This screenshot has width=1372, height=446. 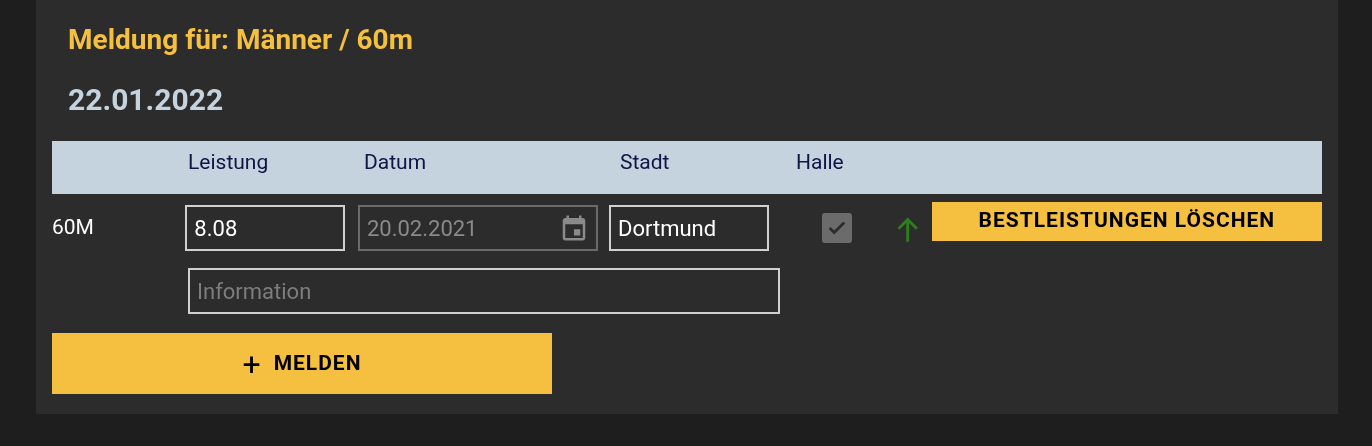 What do you see at coordinates (645, 162) in the screenshot?
I see `column-header: Stadt` at bounding box center [645, 162].